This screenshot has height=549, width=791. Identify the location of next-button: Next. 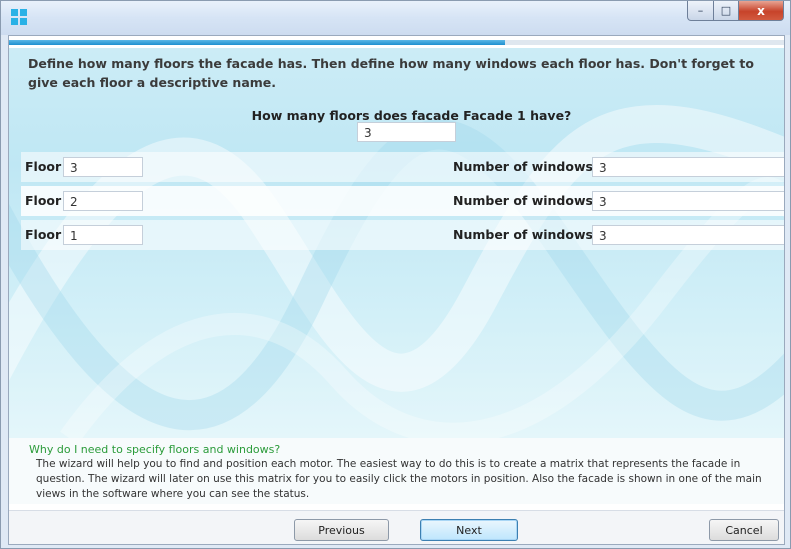
(469, 530).